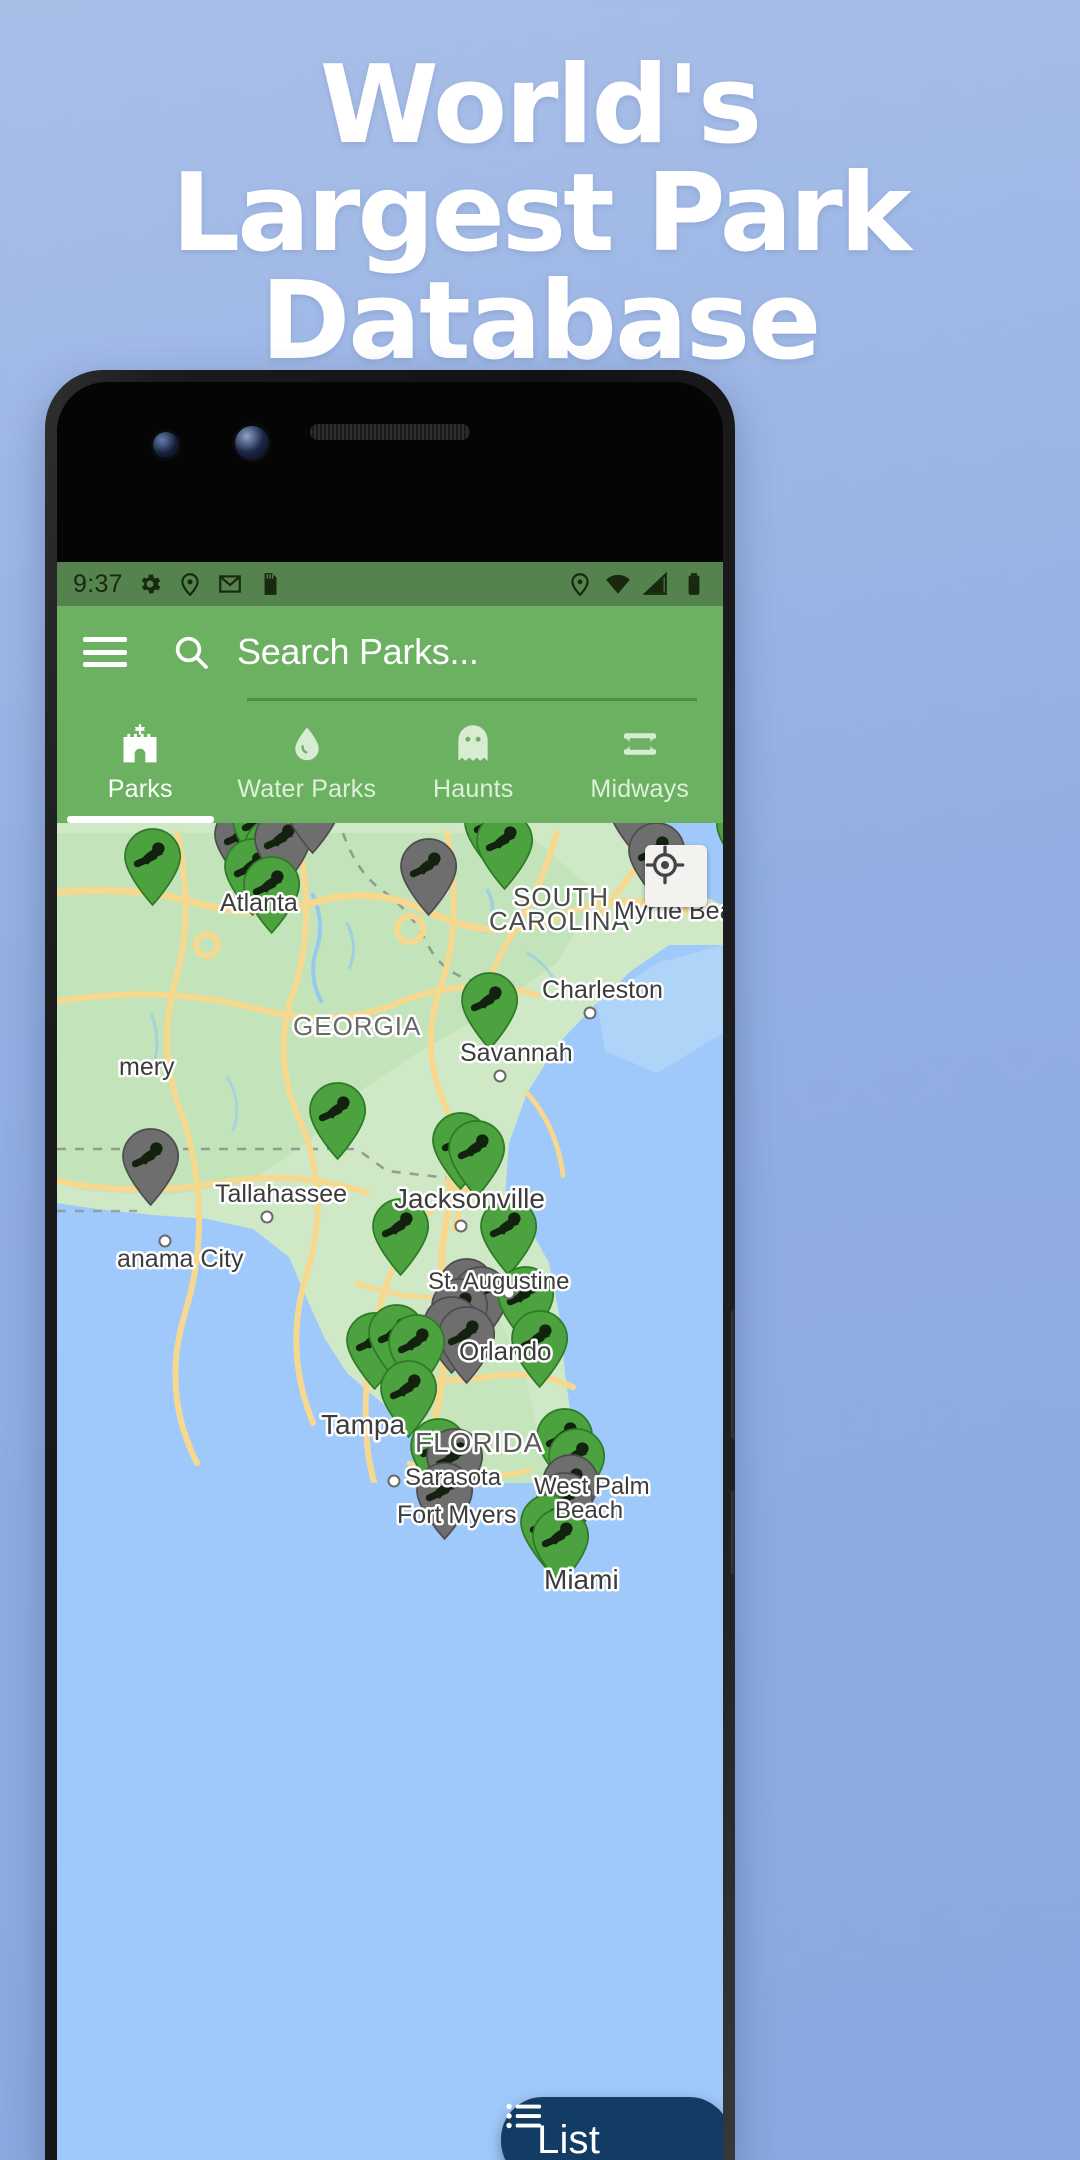  What do you see at coordinates (516, 1053) in the screenshot?
I see `map-label: Savannah` at bounding box center [516, 1053].